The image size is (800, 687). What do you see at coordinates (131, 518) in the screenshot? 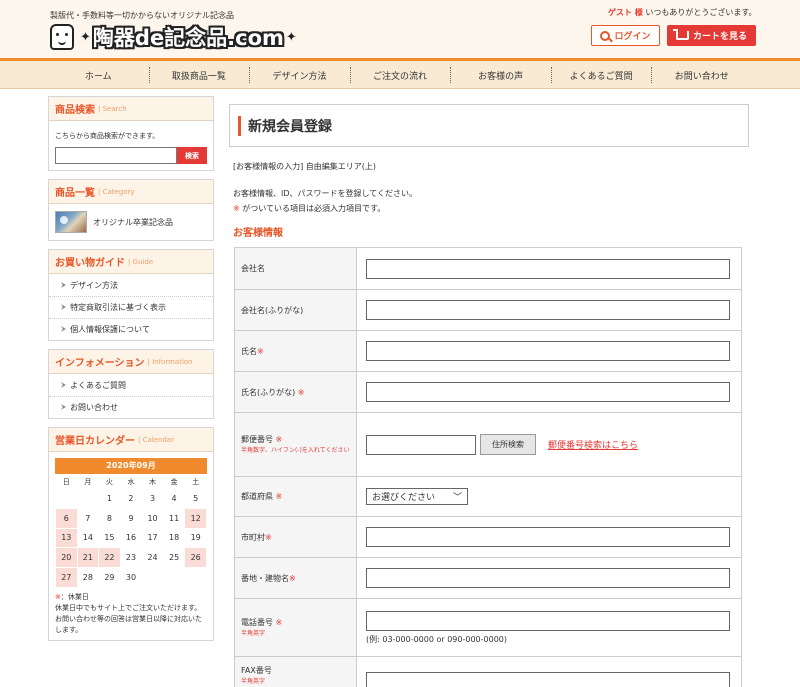
I see `calendar-day: 9` at bounding box center [131, 518].